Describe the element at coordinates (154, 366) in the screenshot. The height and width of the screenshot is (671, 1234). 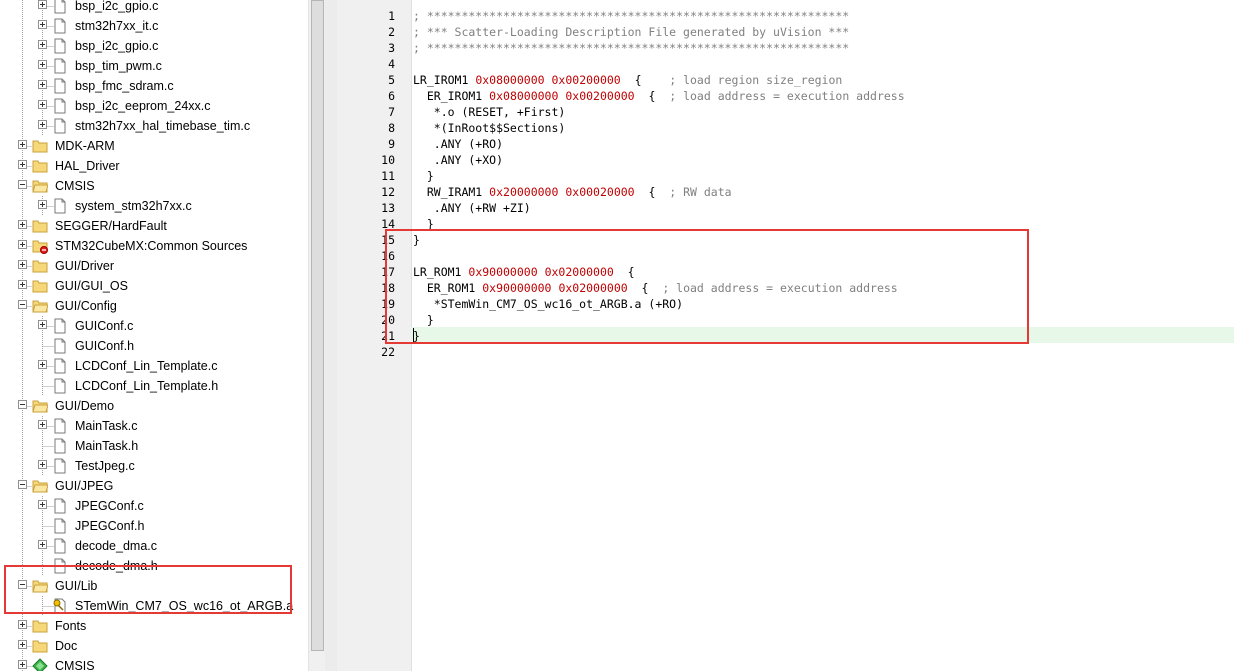
I see `tree-item-lcdconf-lin-template-c: LCDConf_Lin_Template.c` at that location.